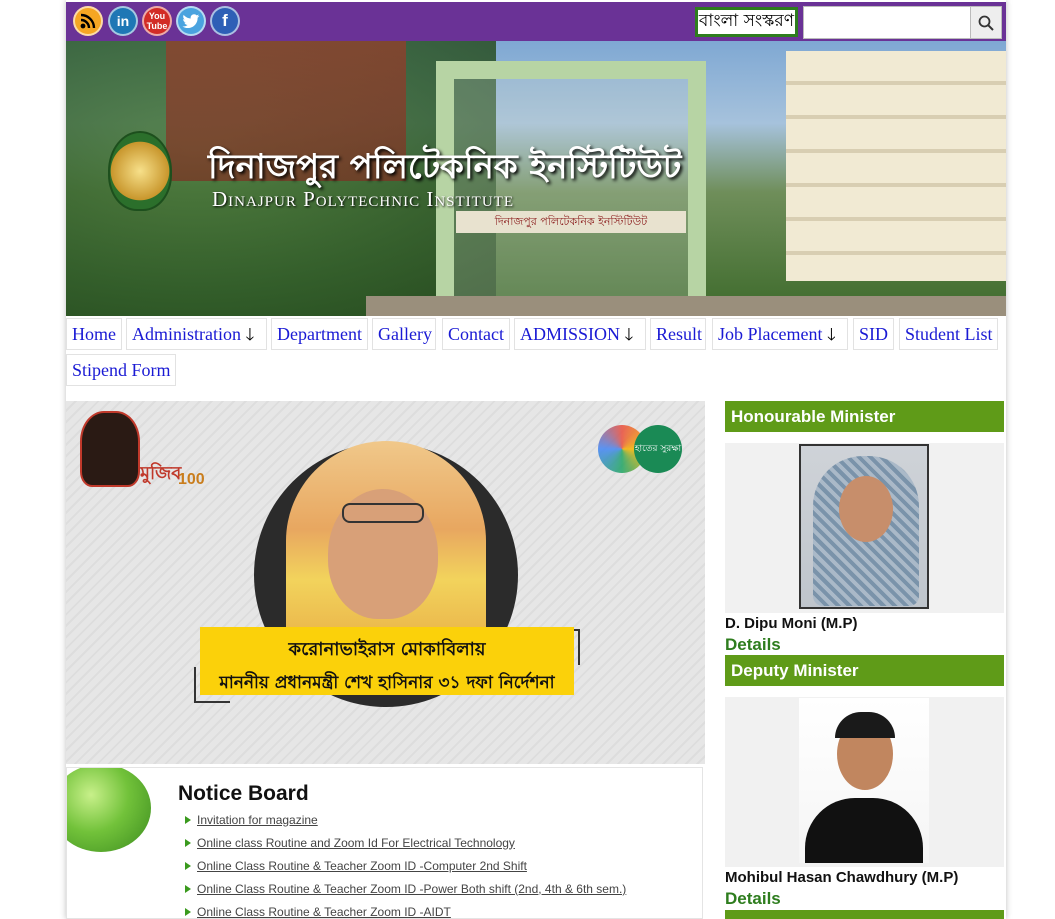  Describe the element at coordinates (109, 810) in the screenshot. I see `globe-icon` at that location.